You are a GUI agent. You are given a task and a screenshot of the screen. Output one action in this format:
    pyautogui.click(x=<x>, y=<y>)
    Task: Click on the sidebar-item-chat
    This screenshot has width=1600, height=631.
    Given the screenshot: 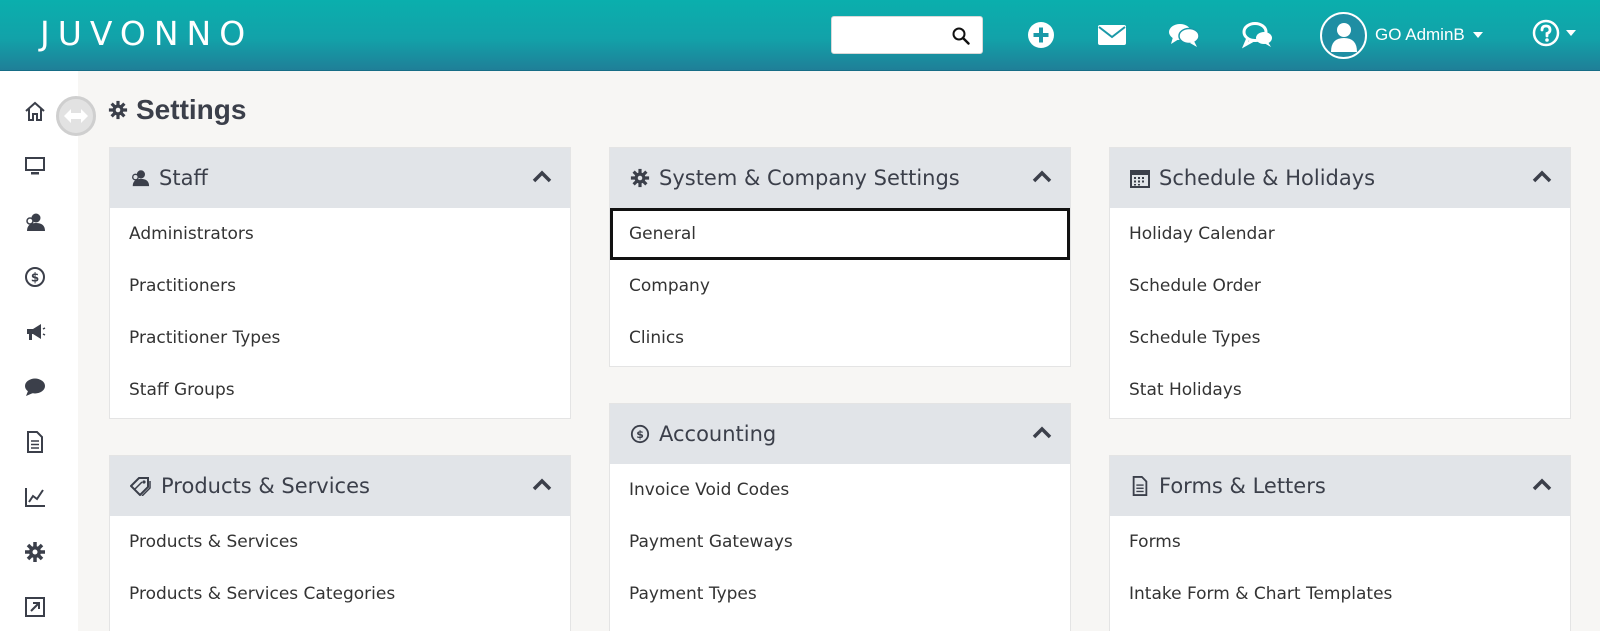 What is the action you would take?
    pyautogui.click(x=35, y=387)
    